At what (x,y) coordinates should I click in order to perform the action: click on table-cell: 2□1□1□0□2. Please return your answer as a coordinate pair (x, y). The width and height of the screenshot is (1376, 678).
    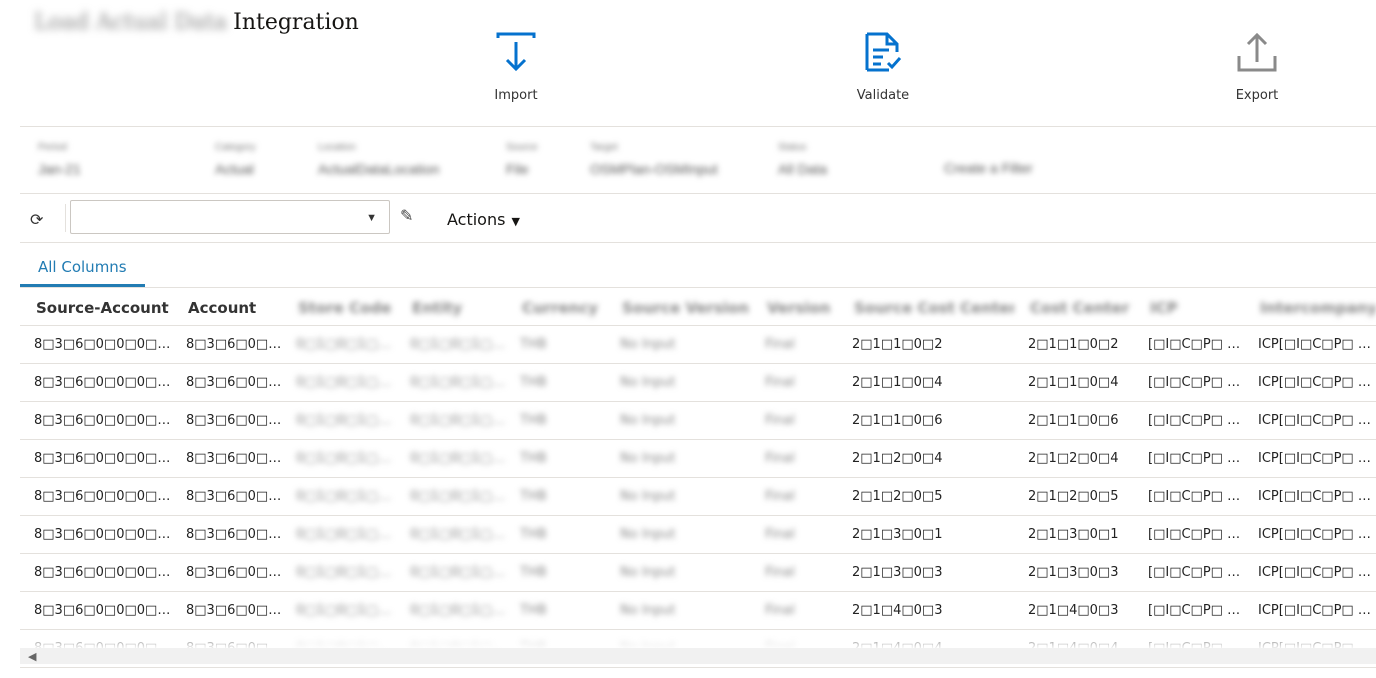
    Looking at the image, I should click on (926, 344).